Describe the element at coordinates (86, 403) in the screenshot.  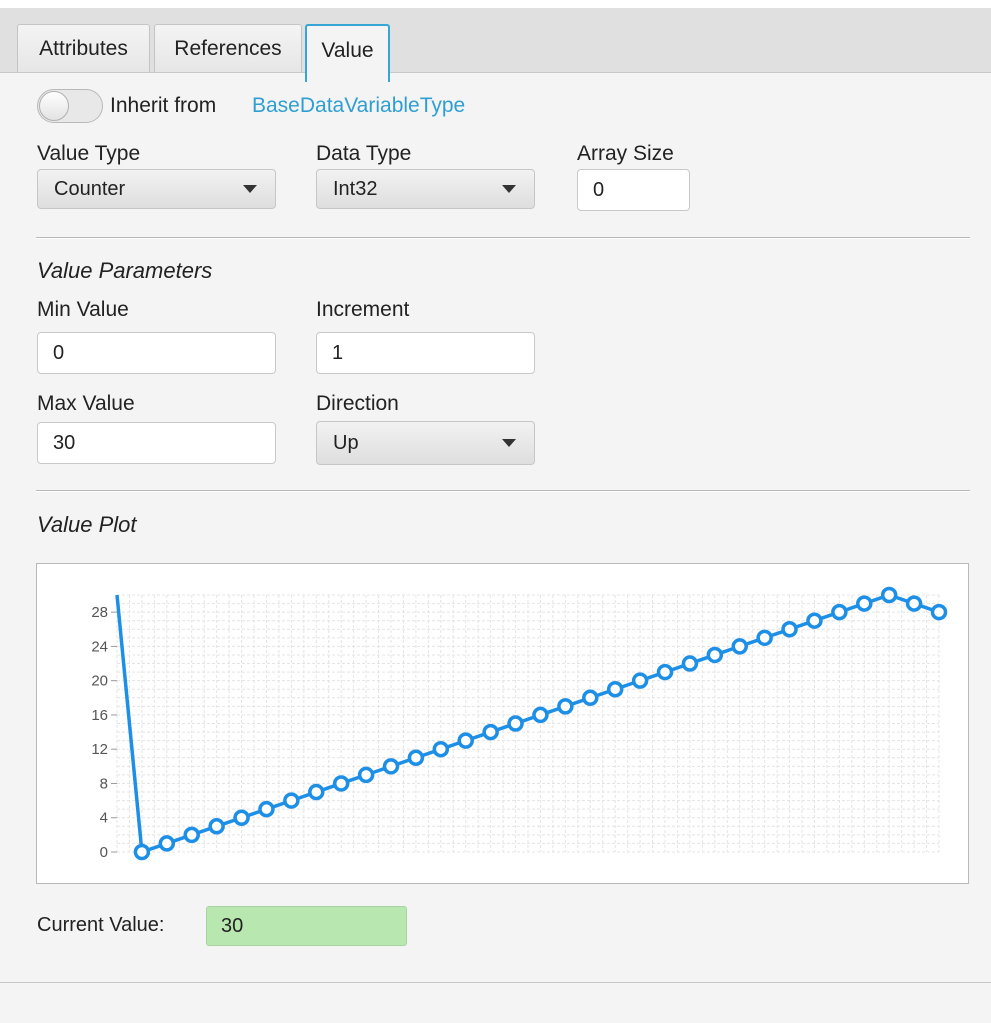
I see `max-value-label: Max Value` at that location.